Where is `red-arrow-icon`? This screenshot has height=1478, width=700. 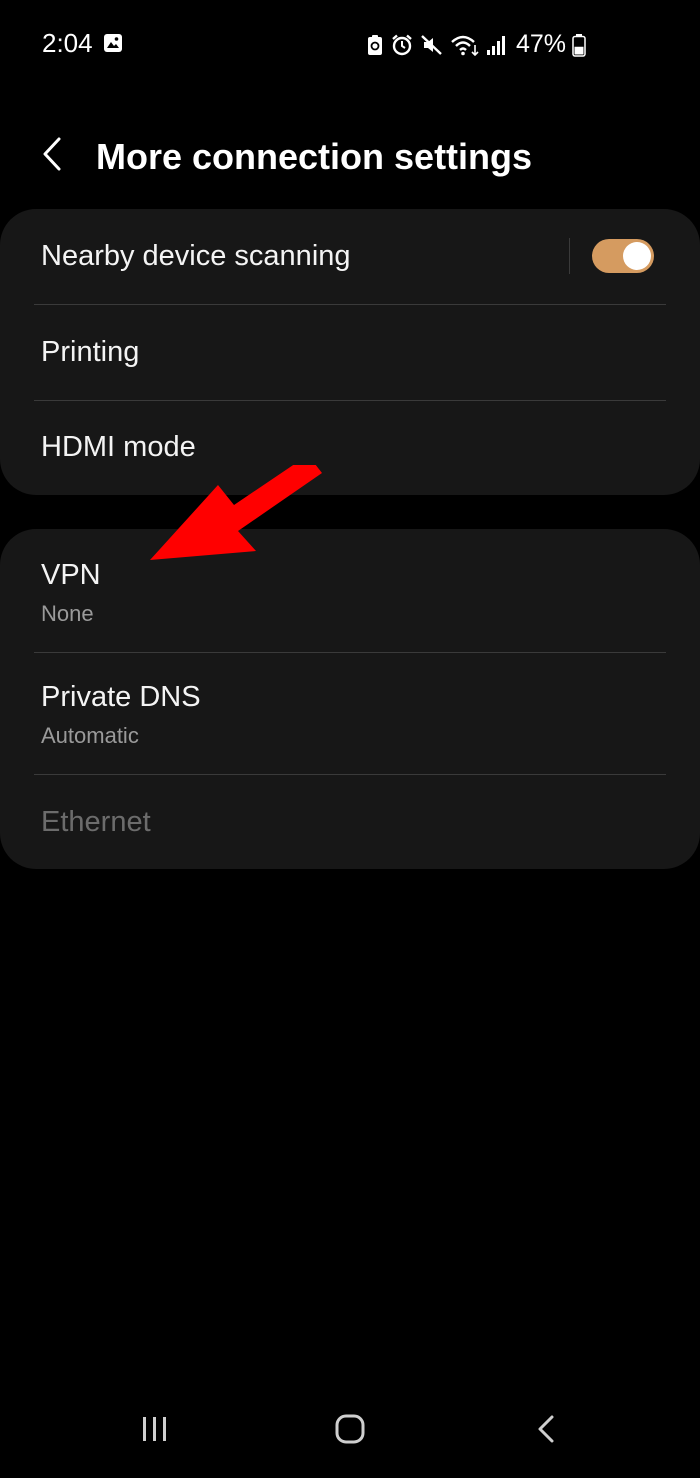 red-arrow-icon is located at coordinates (240, 512).